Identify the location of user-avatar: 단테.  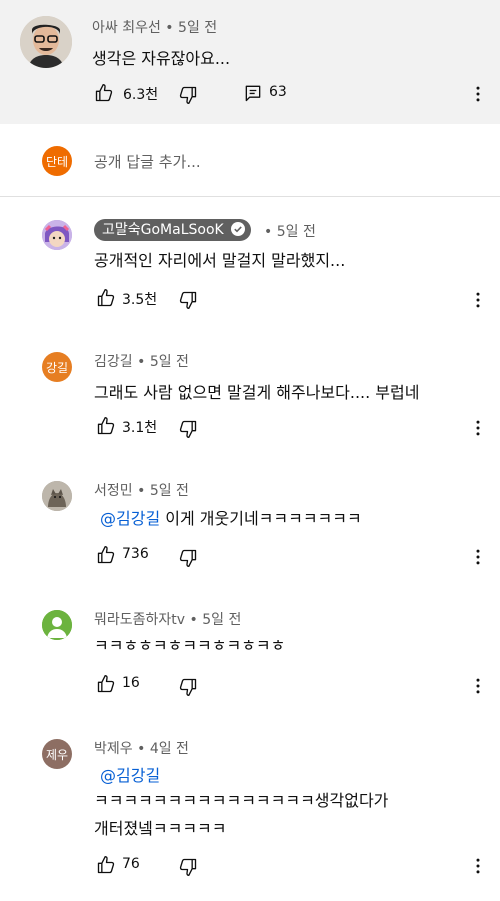
(57, 161).